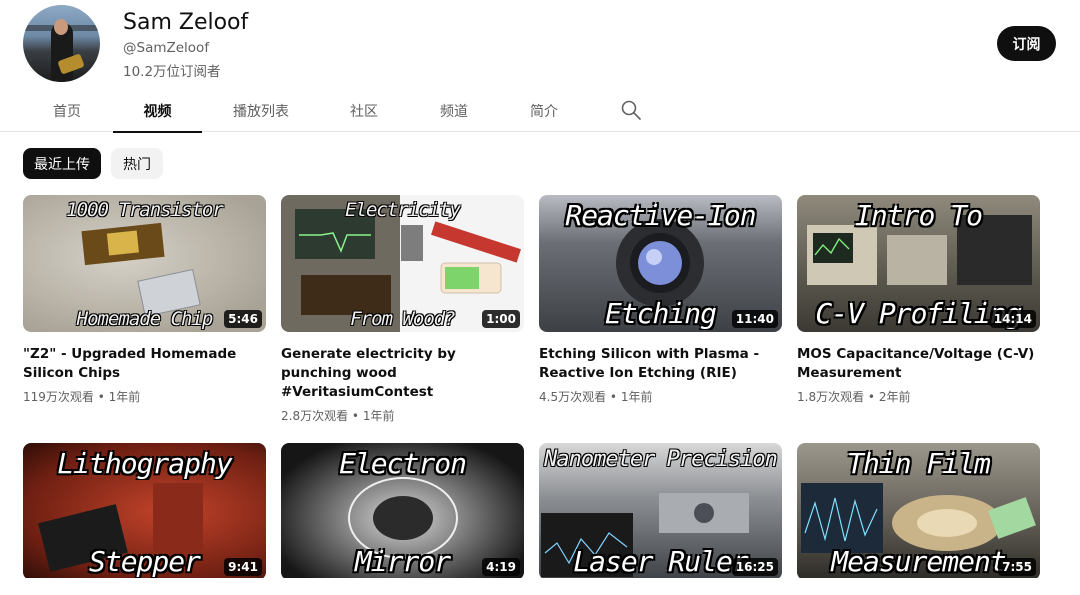  What do you see at coordinates (144, 463) in the screenshot?
I see `thumbnail-title-top: Lithography` at bounding box center [144, 463].